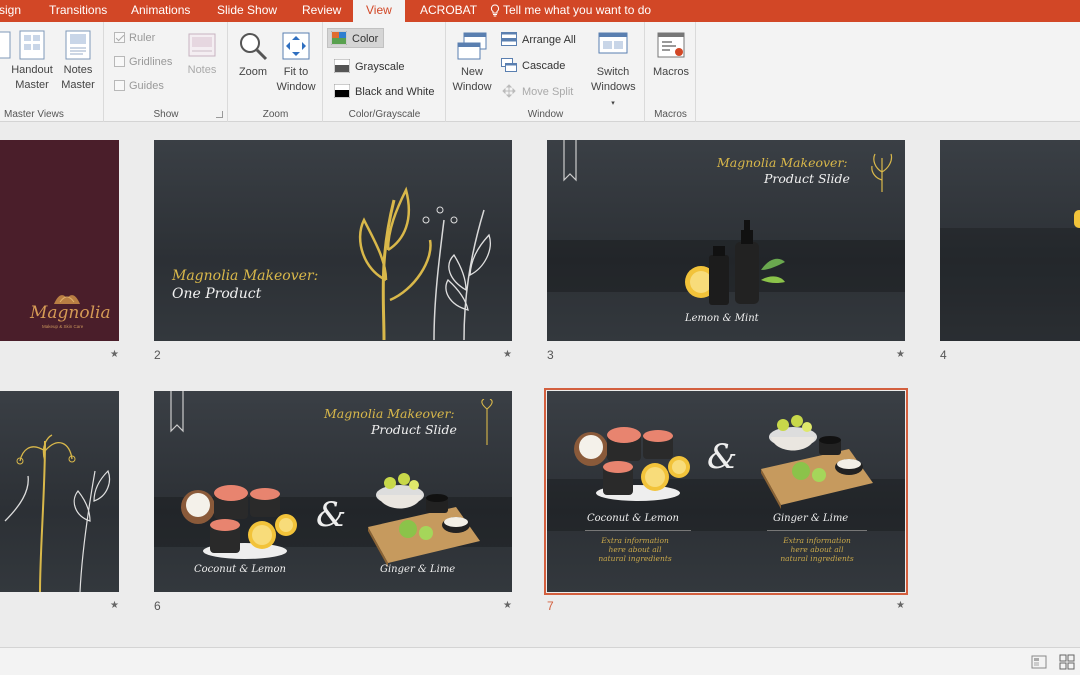 This screenshot has height=675, width=1080. Describe the element at coordinates (369, 66) in the screenshot. I see `grayscale-button: Grayscale` at that location.